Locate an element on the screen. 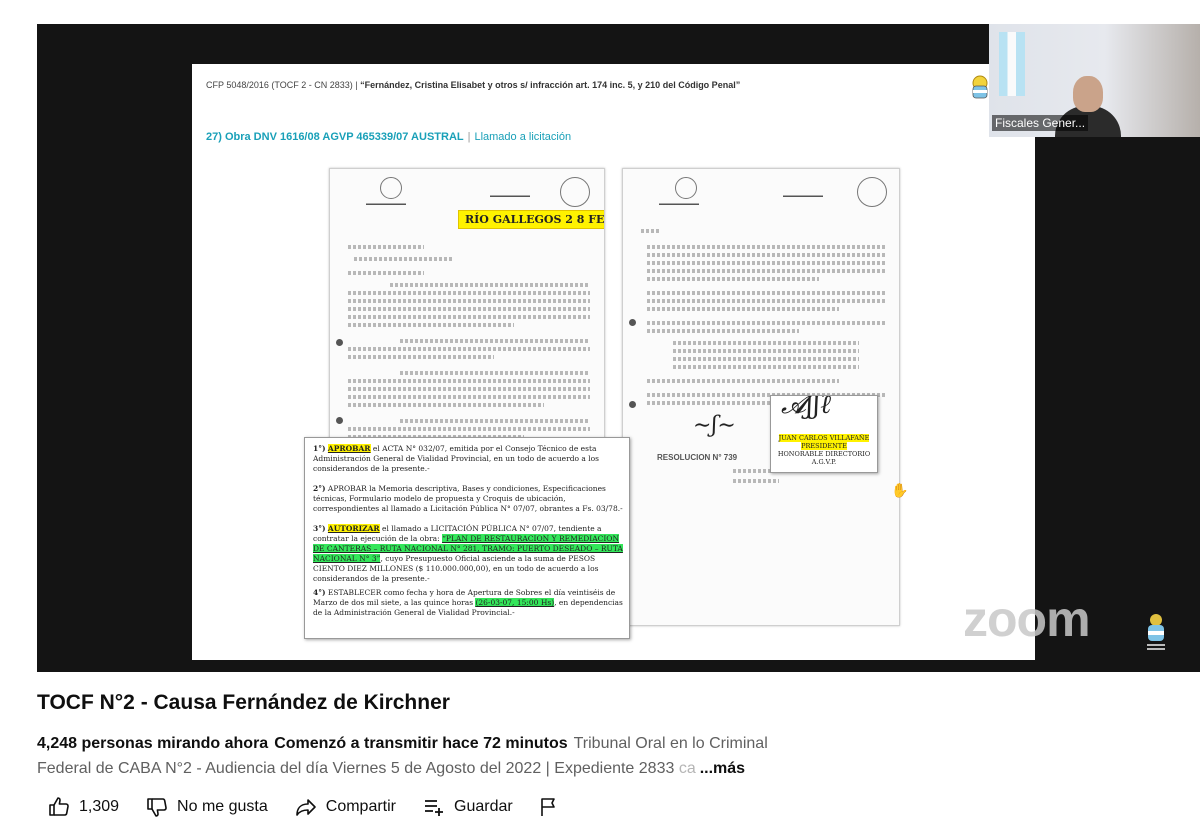  thumbs-down-icon is located at coordinates (157, 807).